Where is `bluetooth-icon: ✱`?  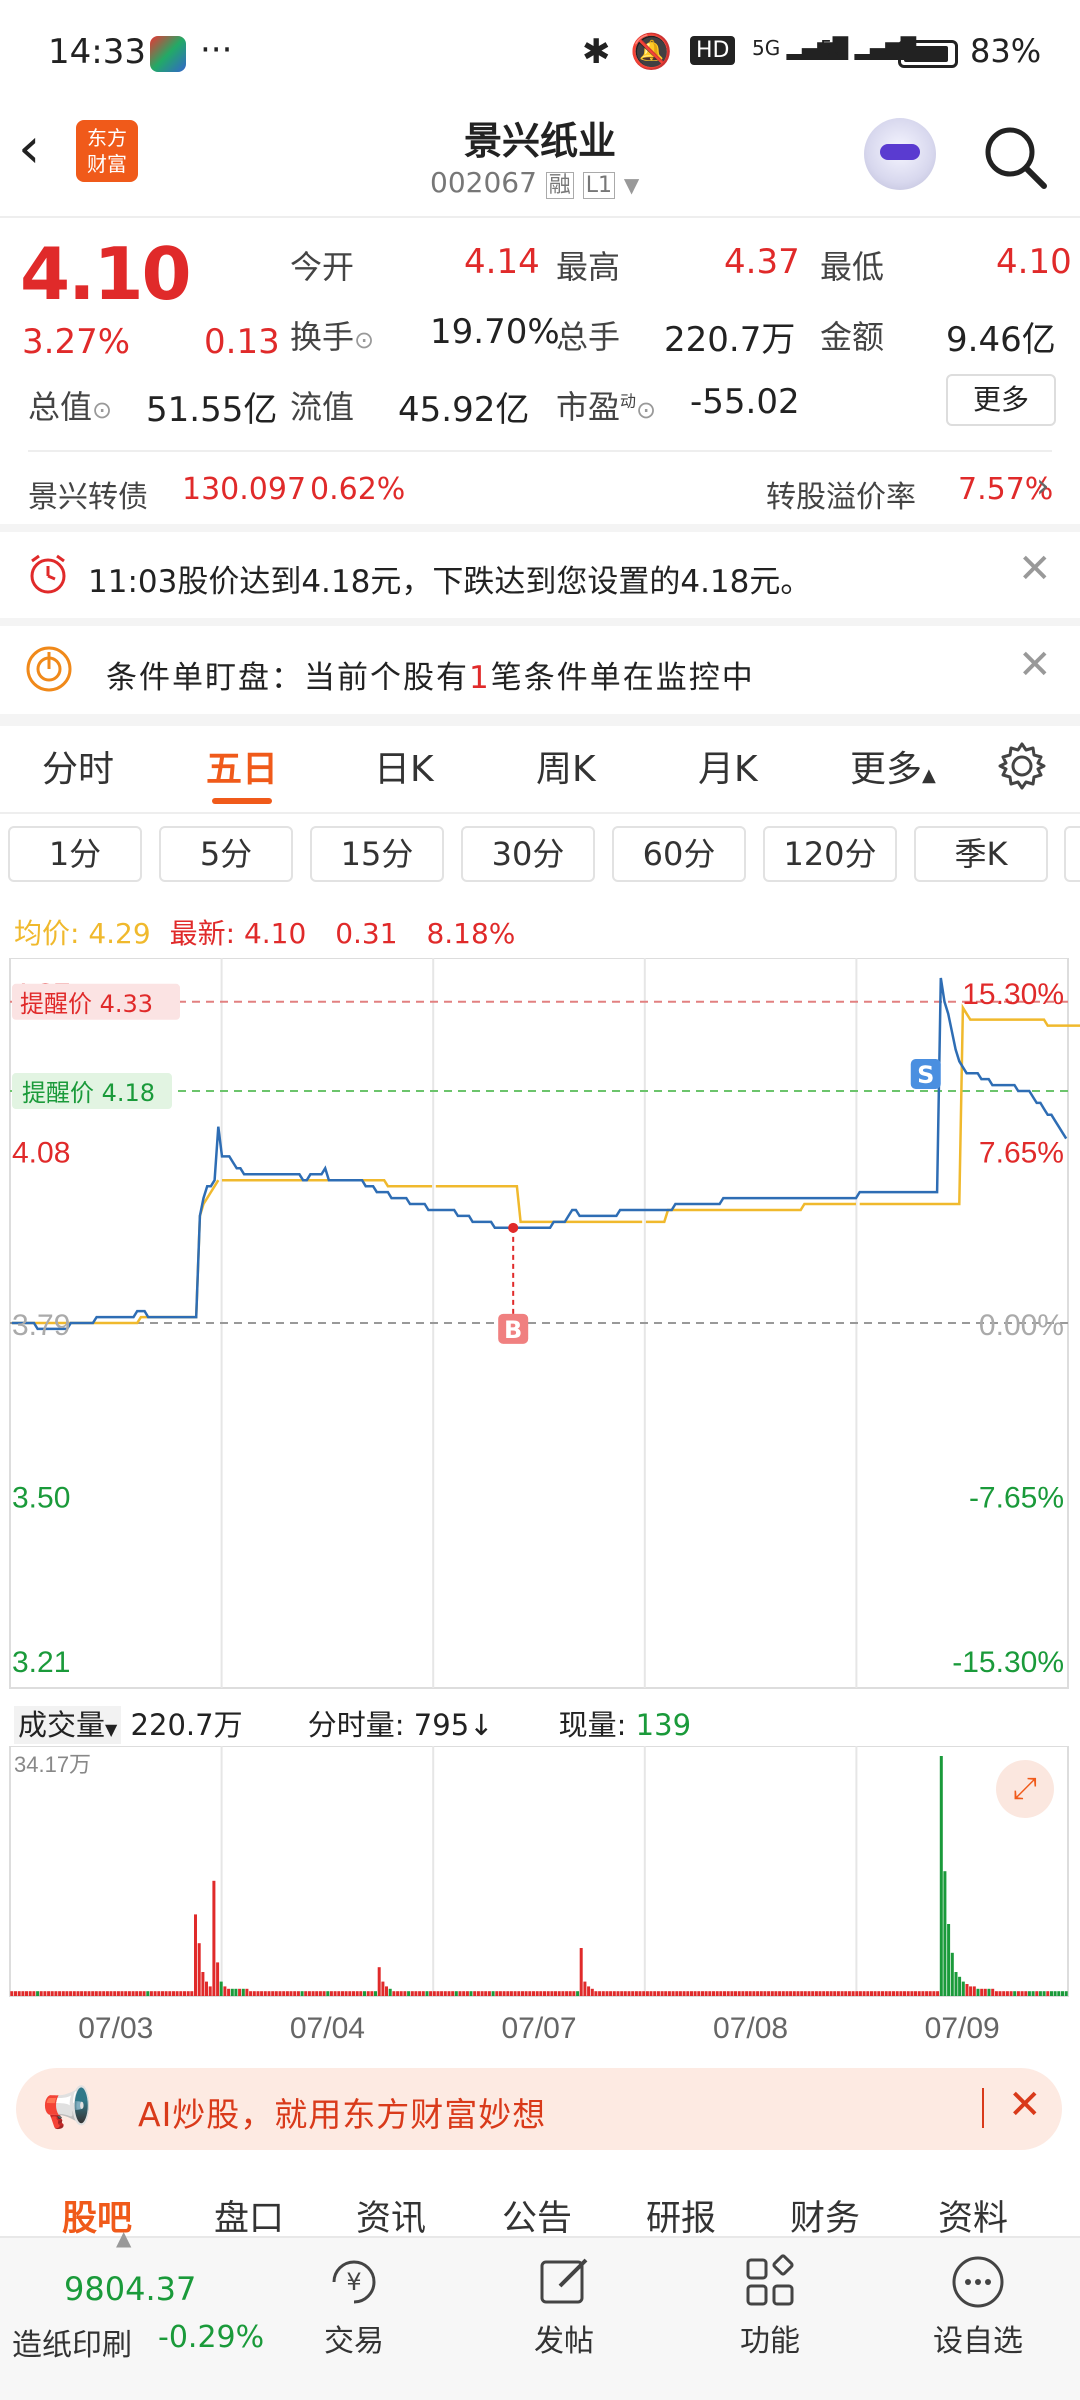
bluetooth-icon: ✱ is located at coordinates (596, 52).